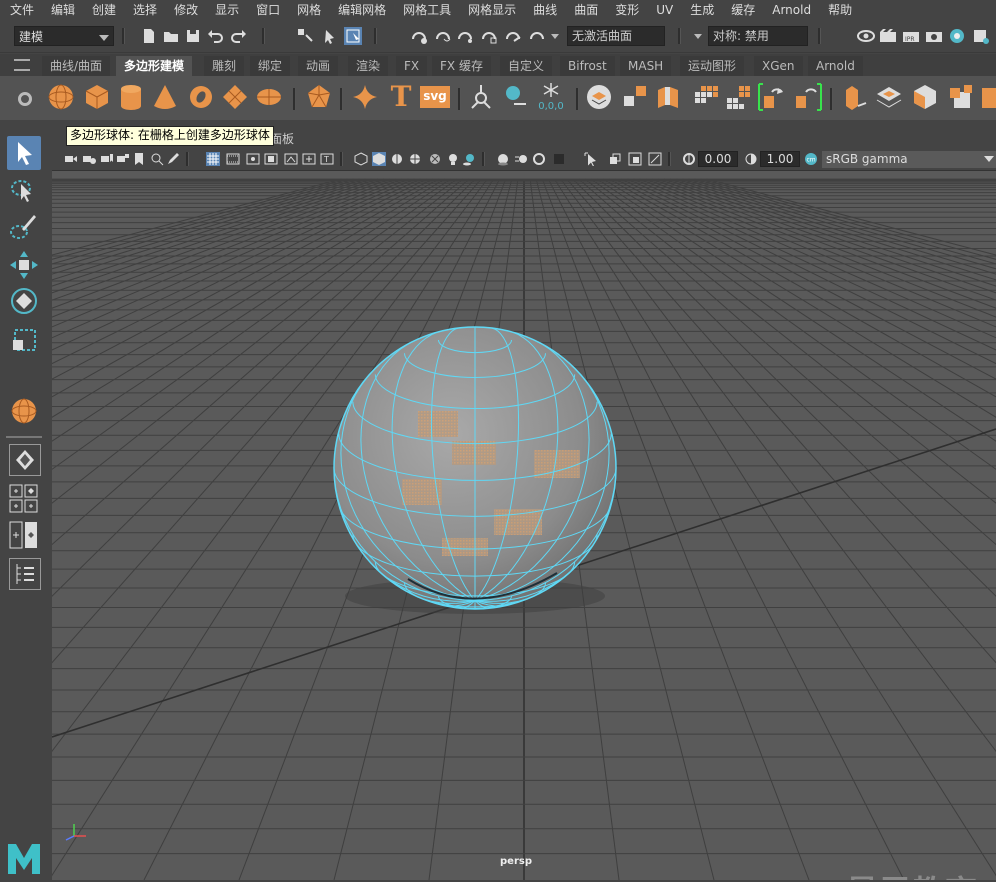  I want to click on menu-set-select: 建模, so click(64, 36).